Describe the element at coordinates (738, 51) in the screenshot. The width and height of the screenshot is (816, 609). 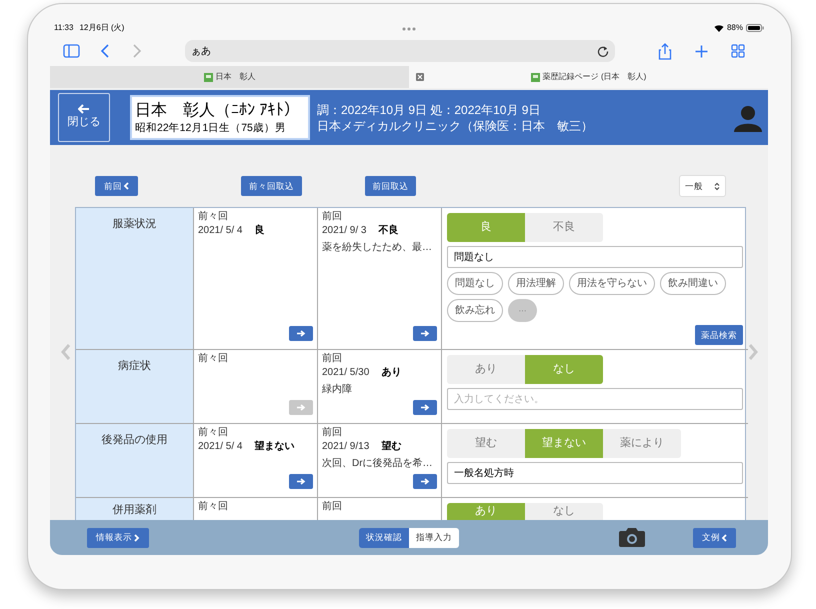
I see `tab-overview-icon` at that location.